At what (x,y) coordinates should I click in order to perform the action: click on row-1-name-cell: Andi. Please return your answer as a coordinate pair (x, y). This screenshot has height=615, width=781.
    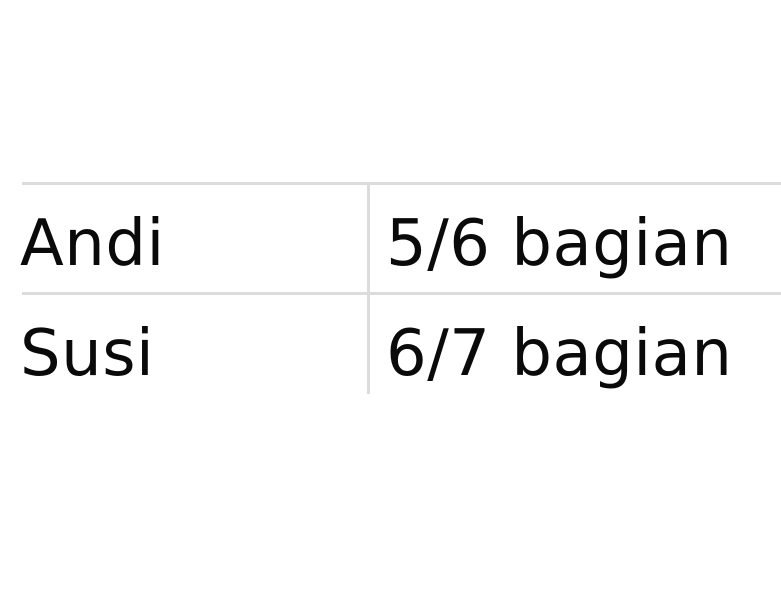
    Looking at the image, I should click on (92, 244).